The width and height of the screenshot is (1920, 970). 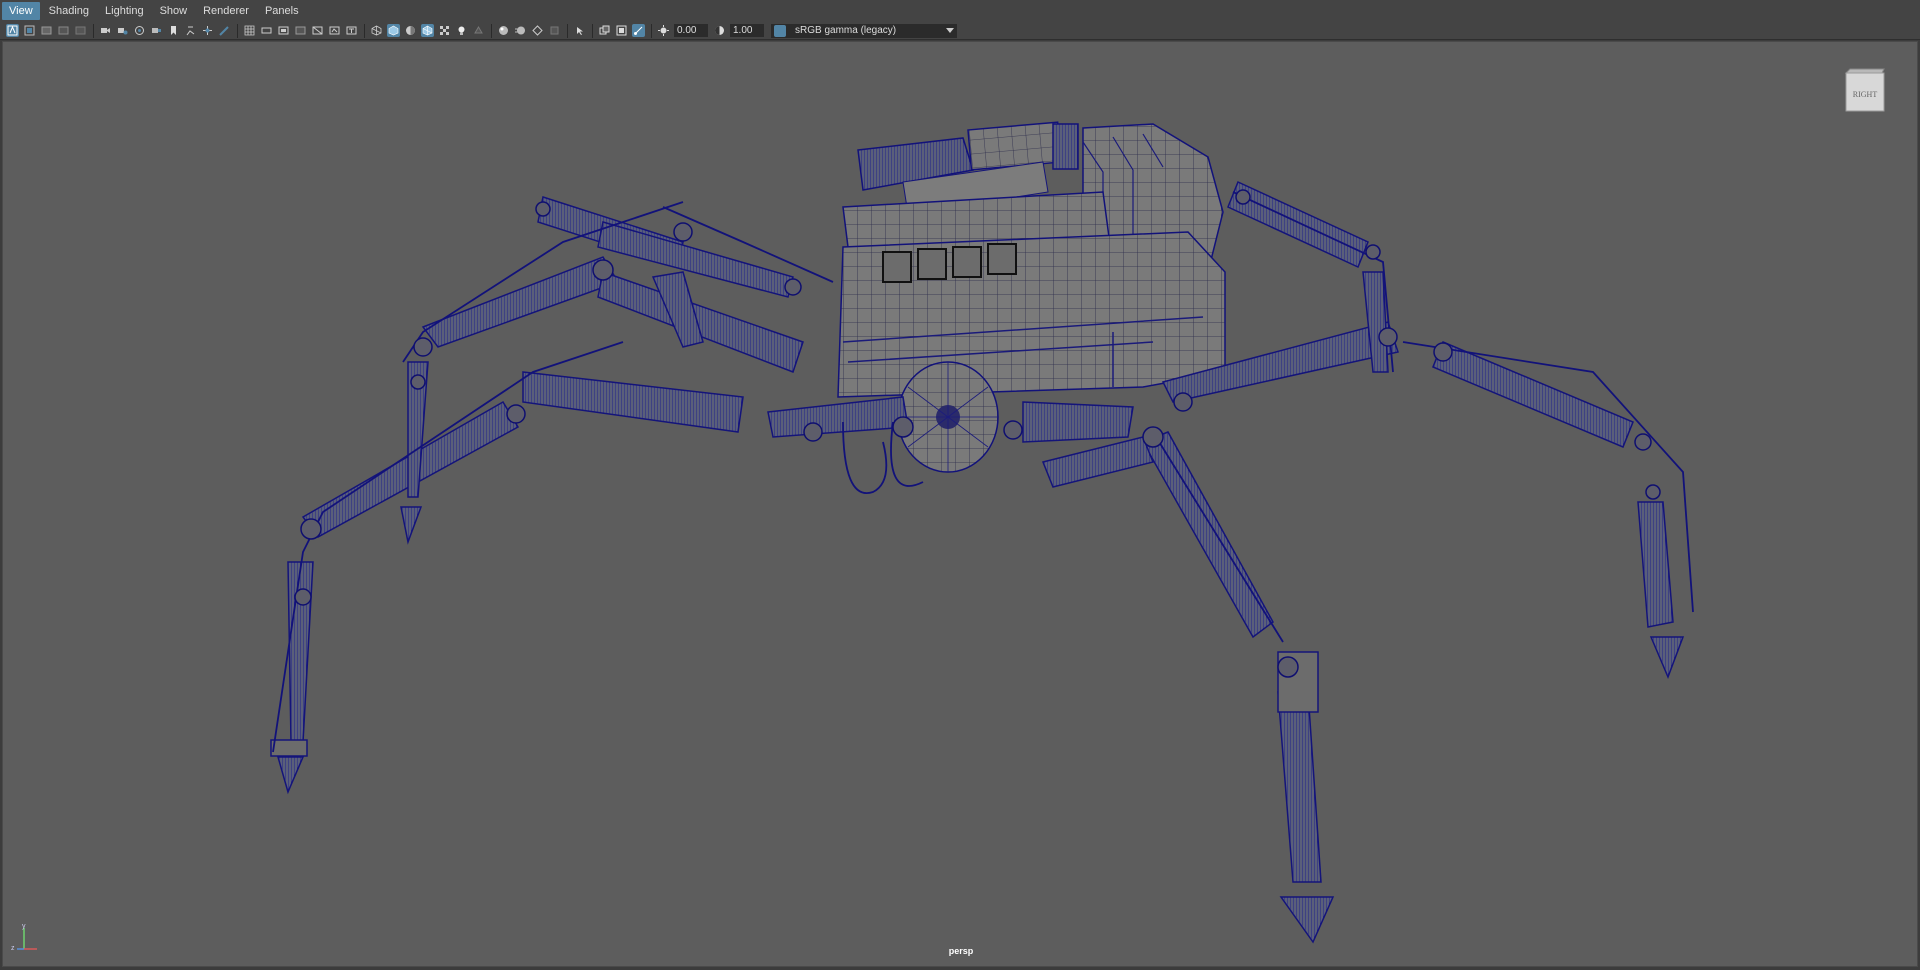 I want to click on color-space-dropdown: sRGB gamma (legacy), so click(x=864, y=30).